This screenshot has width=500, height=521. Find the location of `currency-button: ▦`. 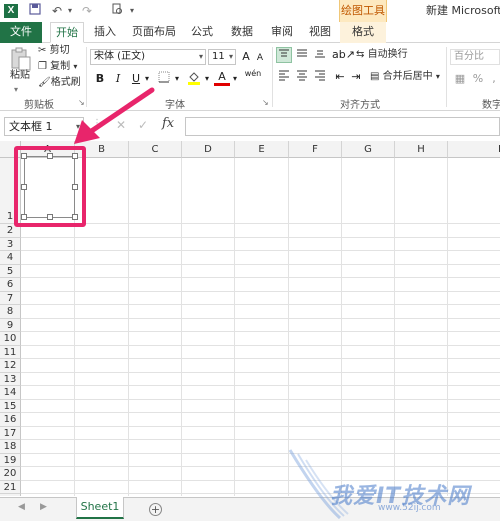

currency-button: ▦ is located at coordinates (460, 79).